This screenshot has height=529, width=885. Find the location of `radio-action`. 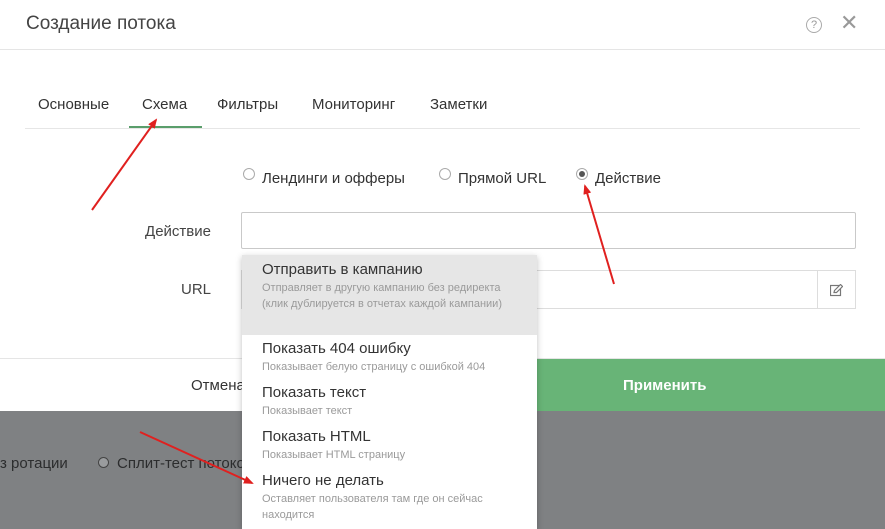

radio-action is located at coordinates (582, 174).